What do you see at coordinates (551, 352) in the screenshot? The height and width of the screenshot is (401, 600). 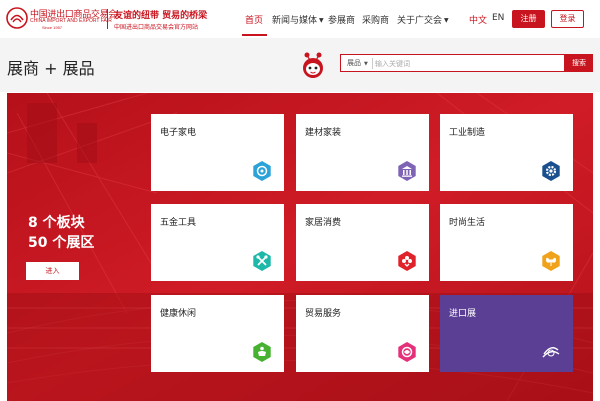 I see `import-expo-icon` at bounding box center [551, 352].